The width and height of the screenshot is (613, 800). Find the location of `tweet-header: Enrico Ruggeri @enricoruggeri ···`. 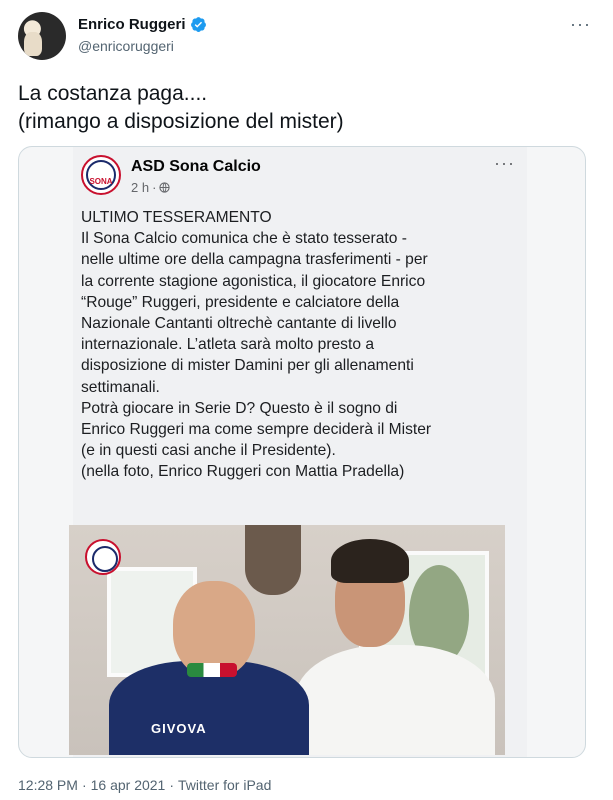

tweet-header: Enrico Ruggeri @enricoruggeri ··· is located at coordinates (306, 37).